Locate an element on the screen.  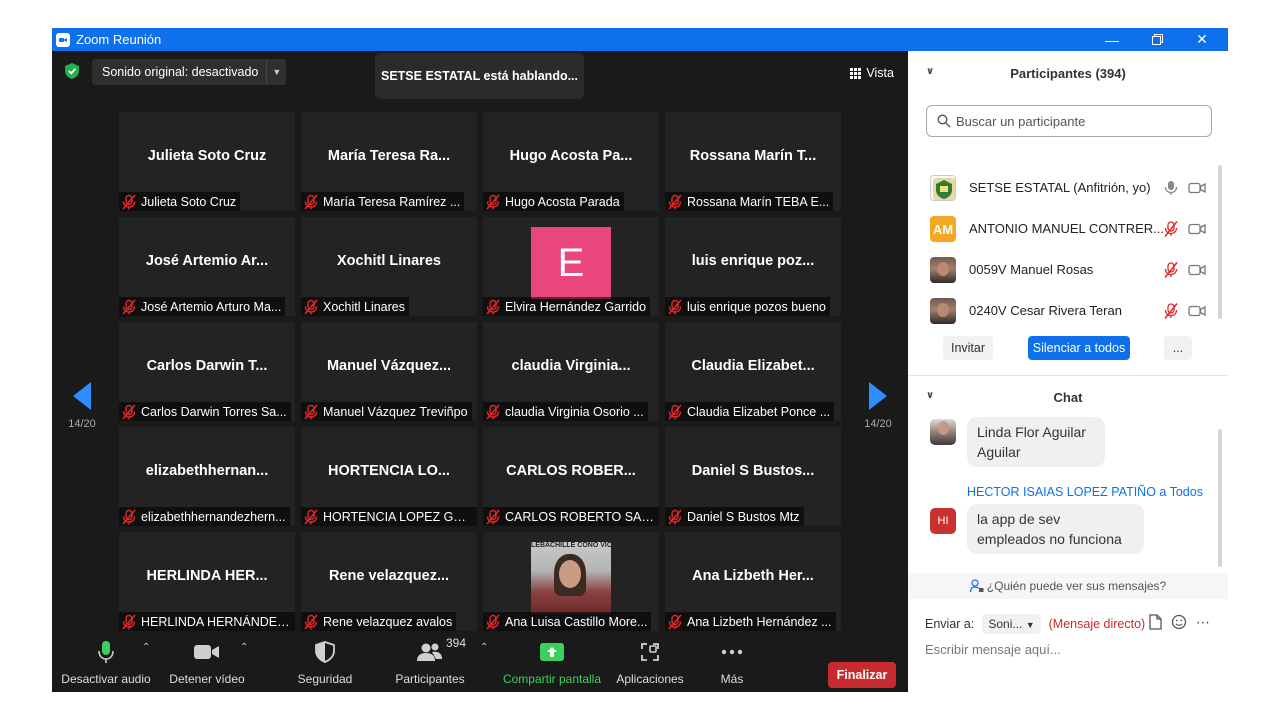
video-options-caret-icon: ⌃ is located at coordinates (244, 647).